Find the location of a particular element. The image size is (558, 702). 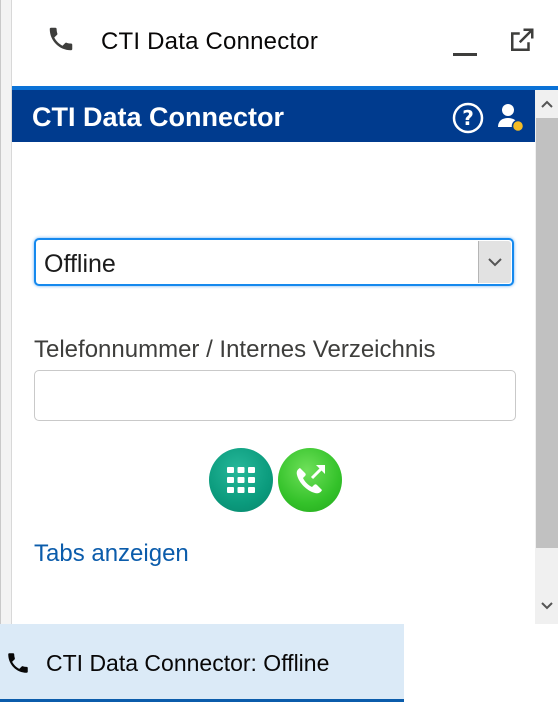

select-arrow is located at coordinates (494, 262).